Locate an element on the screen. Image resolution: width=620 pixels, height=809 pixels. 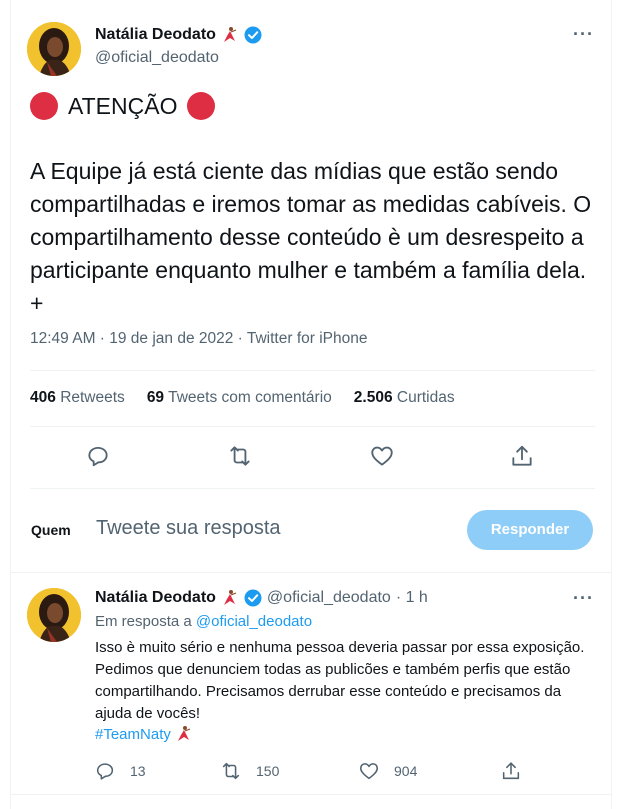
in-reply-handle-link: @oficial_deodato is located at coordinates (254, 621).